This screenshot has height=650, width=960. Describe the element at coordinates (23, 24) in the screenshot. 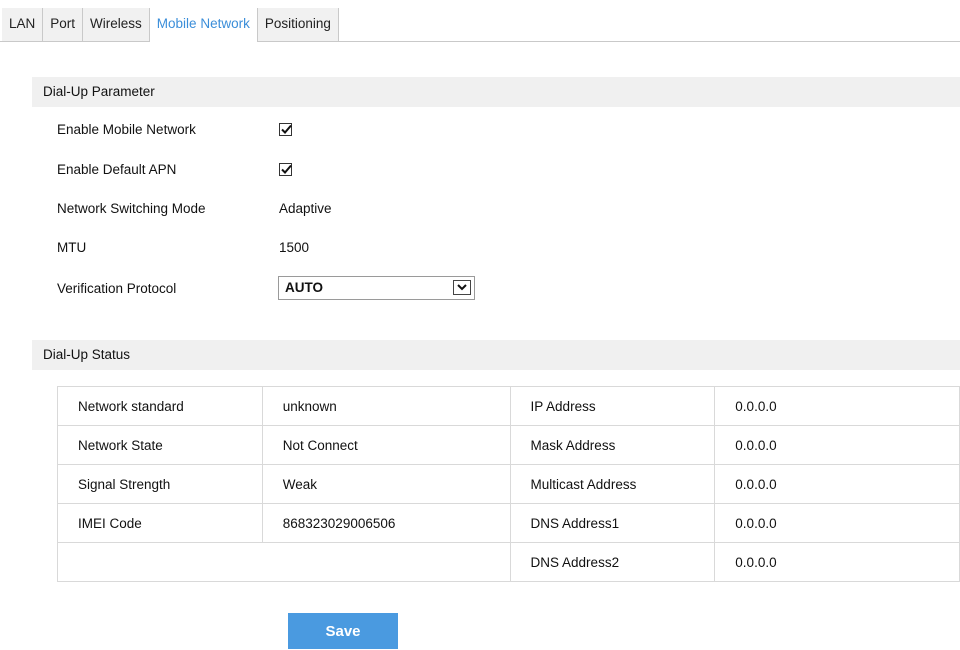

I see `tab-lan: LAN` at that location.